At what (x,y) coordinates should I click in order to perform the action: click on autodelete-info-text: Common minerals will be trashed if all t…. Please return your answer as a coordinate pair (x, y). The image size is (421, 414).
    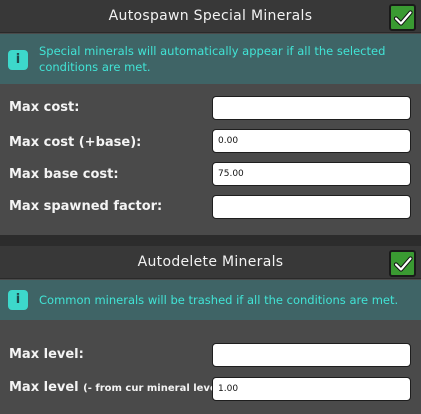
    Looking at the image, I should click on (219, 300).